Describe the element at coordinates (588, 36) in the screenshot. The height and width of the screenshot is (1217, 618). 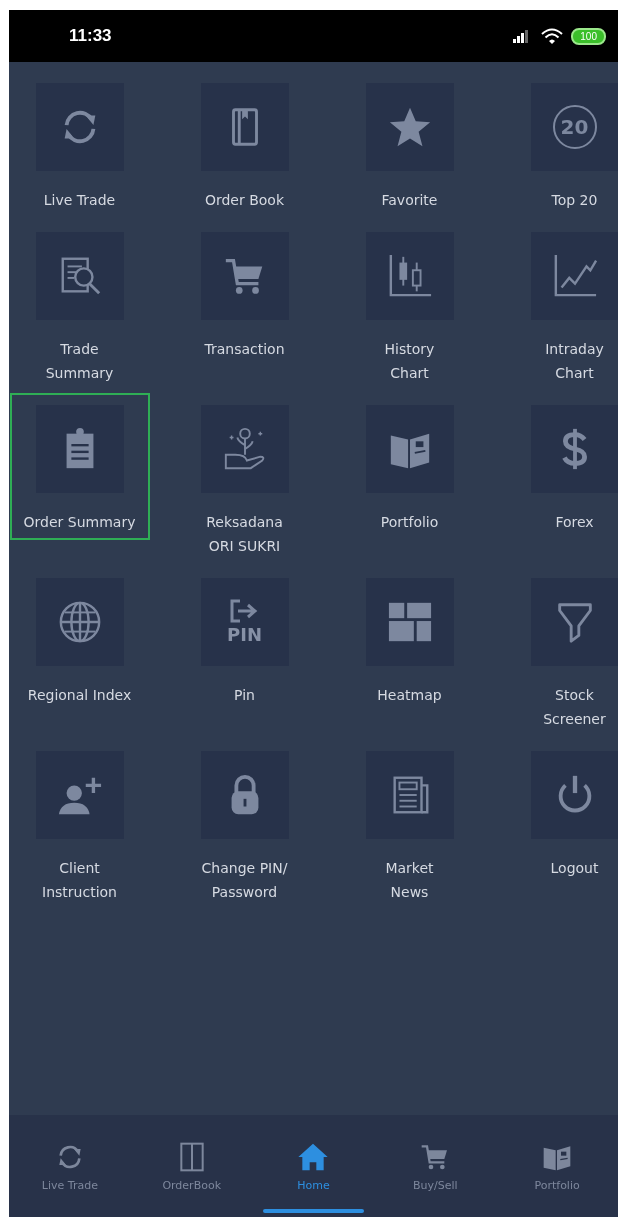
I see `battery-indicator: 100` at that location.